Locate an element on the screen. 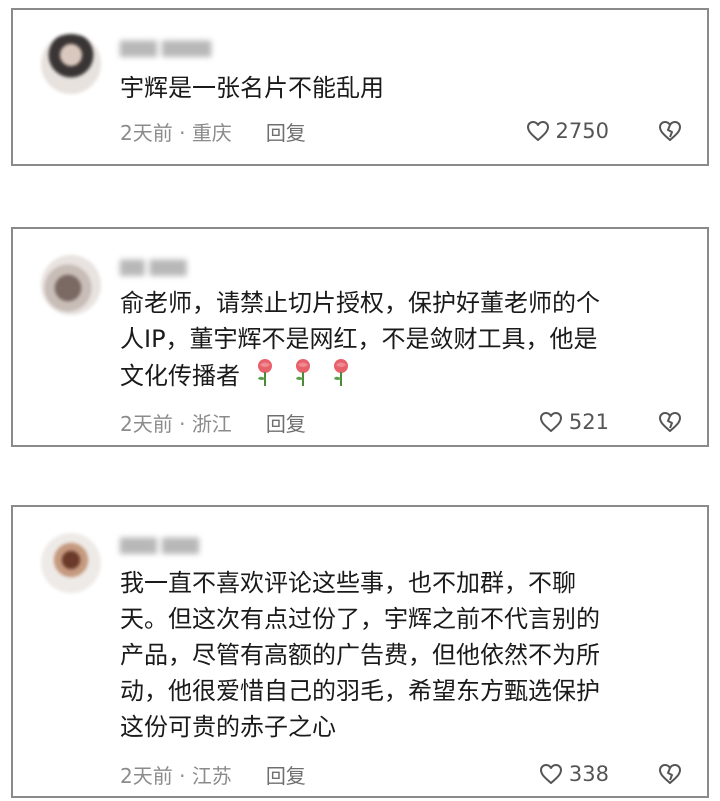 The height and width of the screenshot is (801, 720). comment-meta: 2天前 · 江苏 is located at coordinates (176, 774).